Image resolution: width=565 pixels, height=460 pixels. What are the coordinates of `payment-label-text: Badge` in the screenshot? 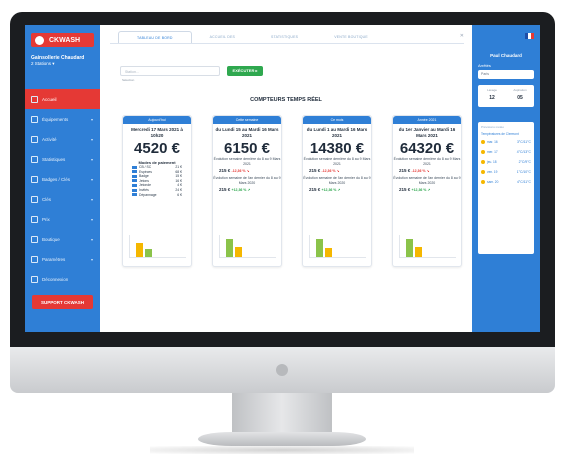 It's located at (144, 176).